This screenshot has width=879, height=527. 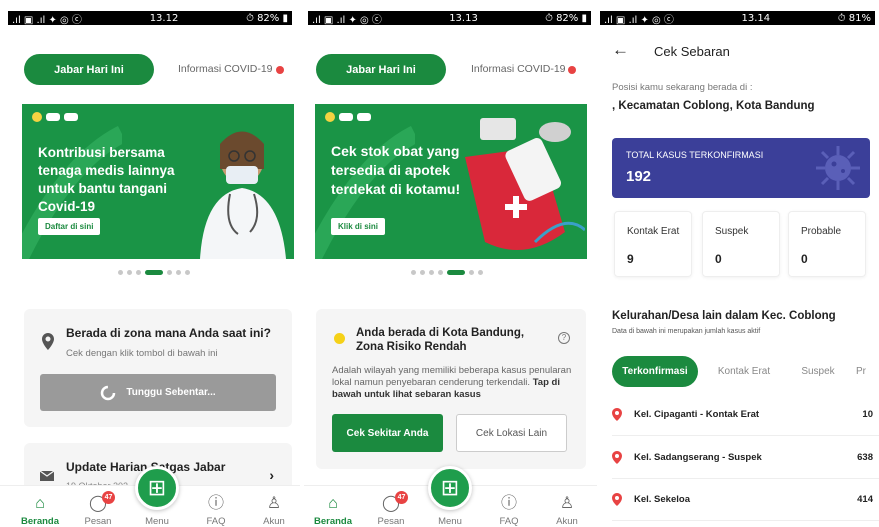 I want to click on tab-suspek: Suspek, so click(x=818, y=371).